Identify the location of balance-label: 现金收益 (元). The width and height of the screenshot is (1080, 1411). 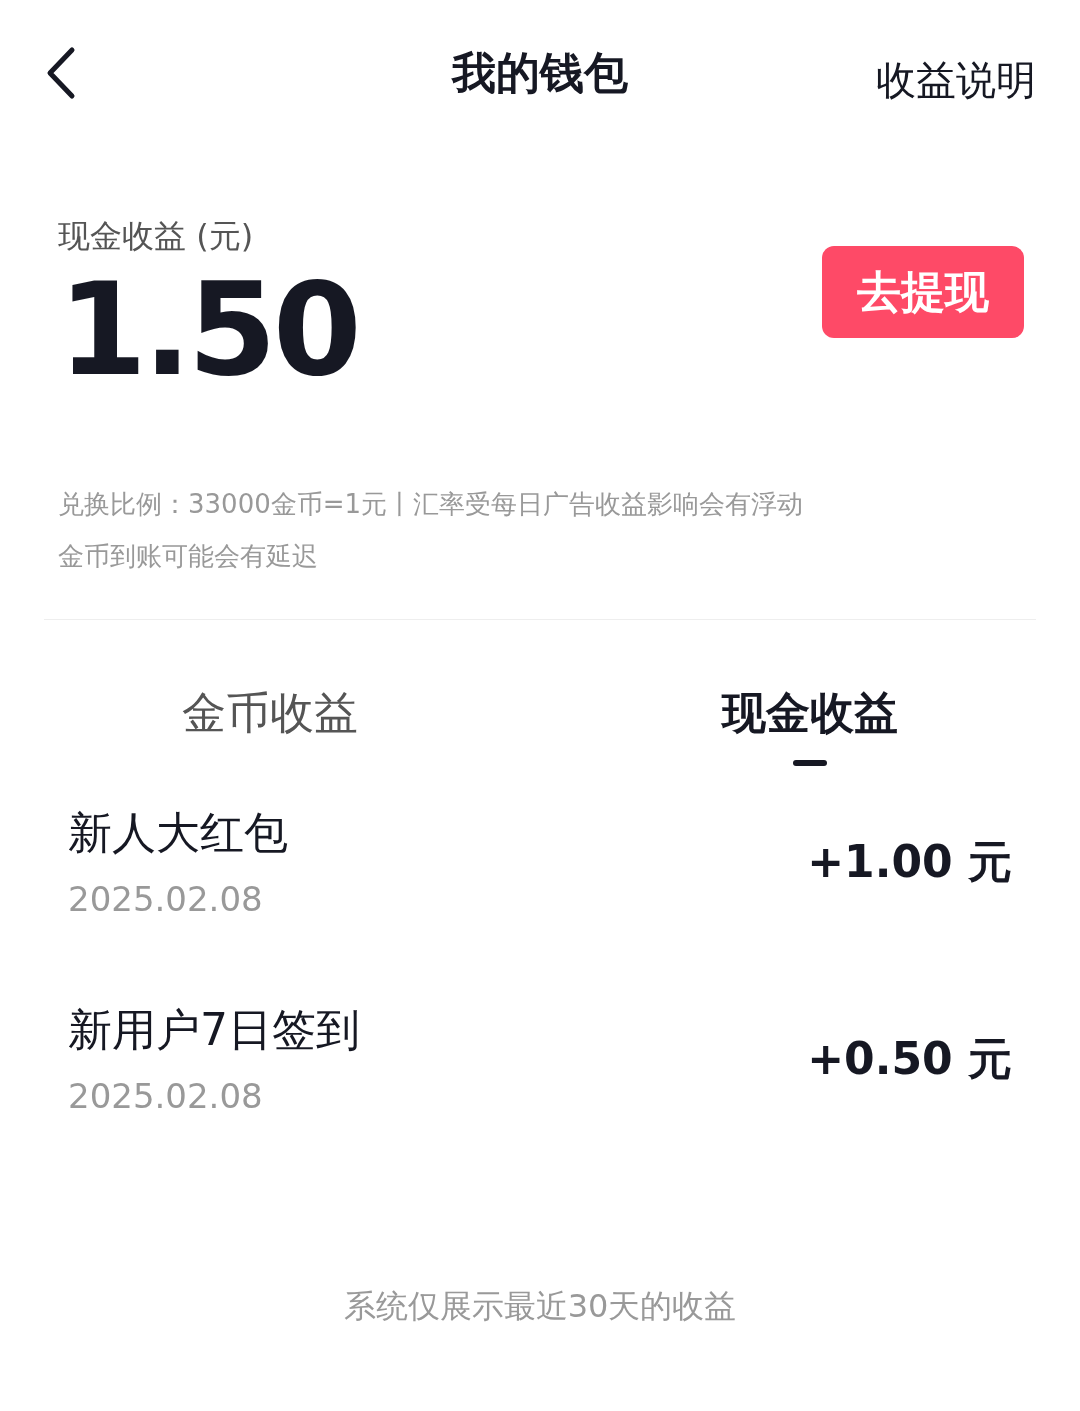
(156, 236).